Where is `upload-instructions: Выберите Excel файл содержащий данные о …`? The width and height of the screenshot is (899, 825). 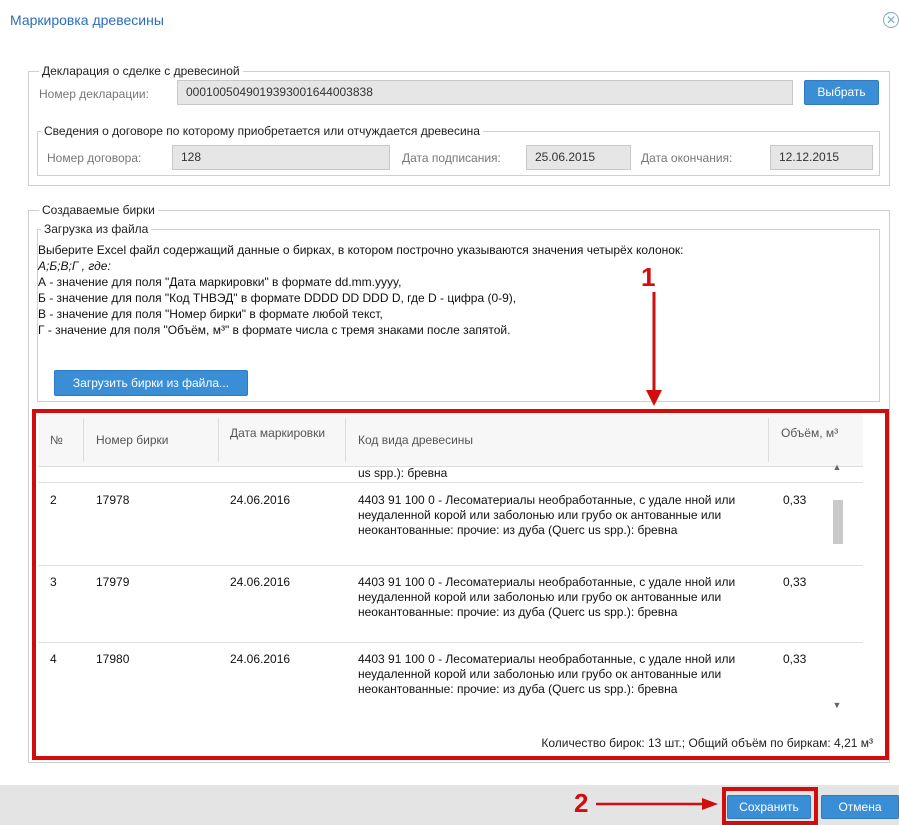 upload-instructions: Выберите Excel файл содержащий данные о … is located at coordinates (458, 290).